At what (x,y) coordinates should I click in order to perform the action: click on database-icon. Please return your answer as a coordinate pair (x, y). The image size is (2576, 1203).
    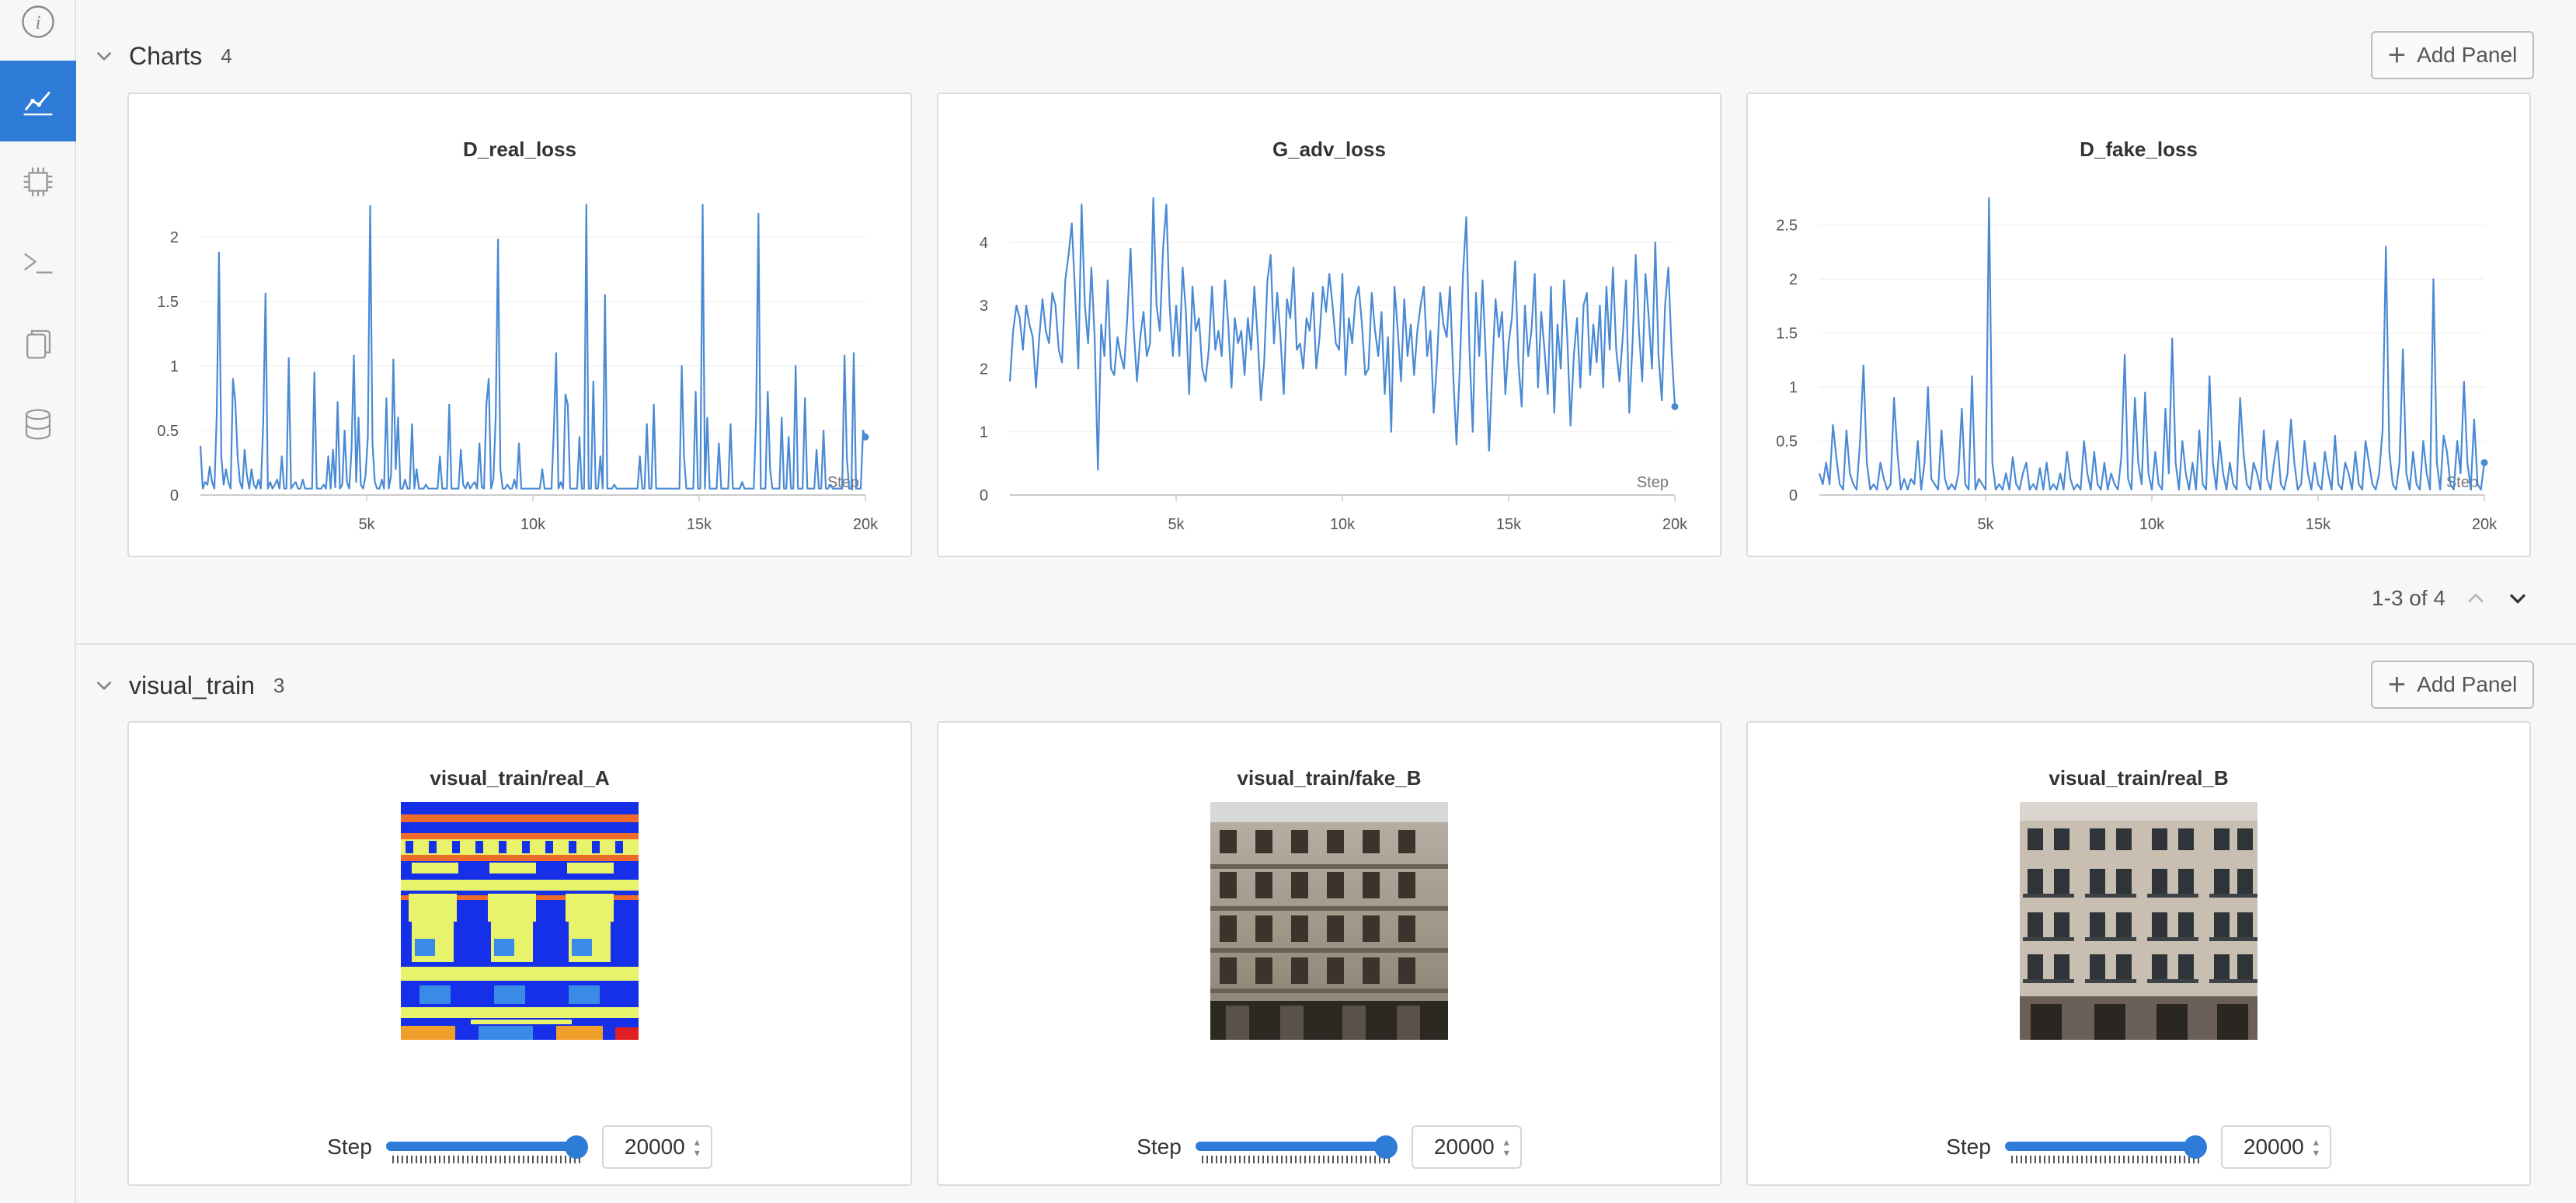
    Looking at the image, I should click on (38, 424).